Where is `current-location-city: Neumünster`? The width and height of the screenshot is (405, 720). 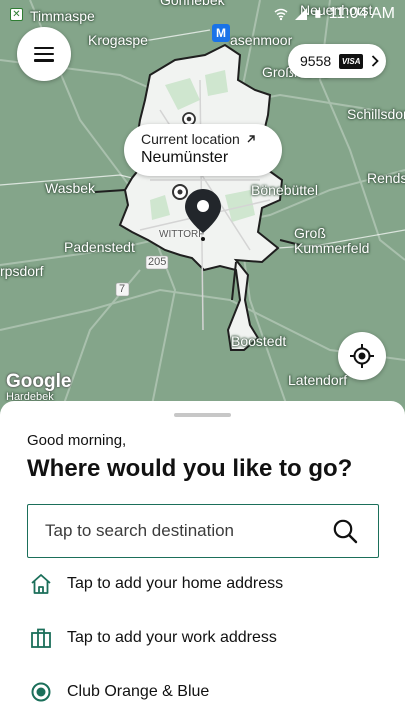 current-location-city: Neumünster is located at coordinates (185, 157).